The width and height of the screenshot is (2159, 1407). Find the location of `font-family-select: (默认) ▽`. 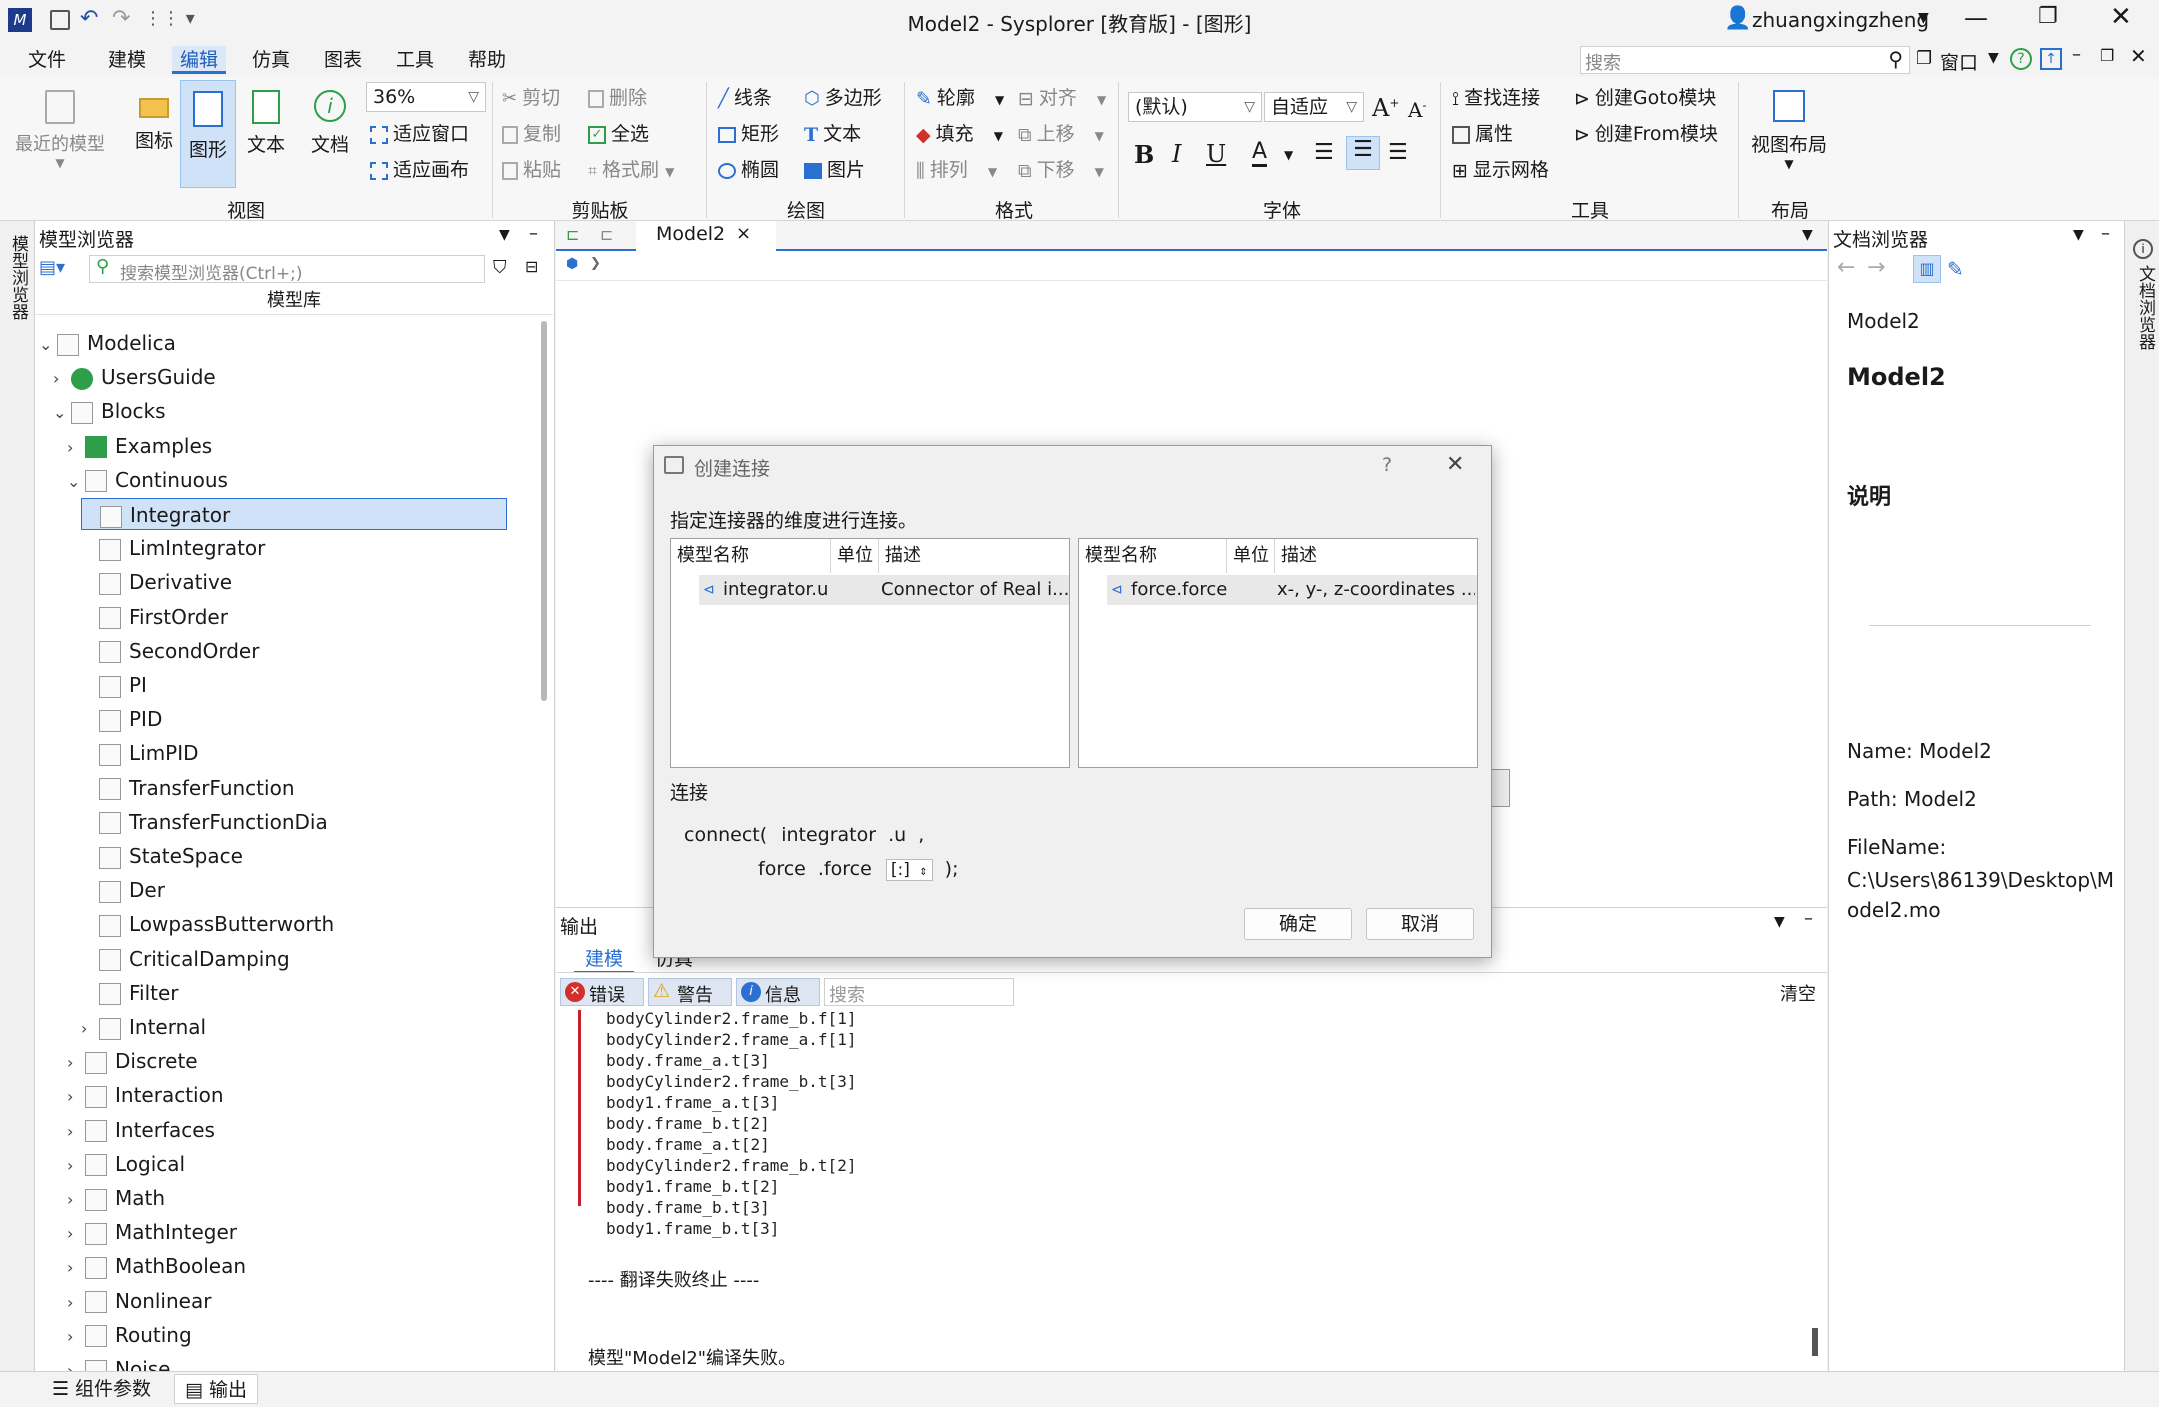

font-family-select: (默认) ▽ is located at coordinates (1195, 107).